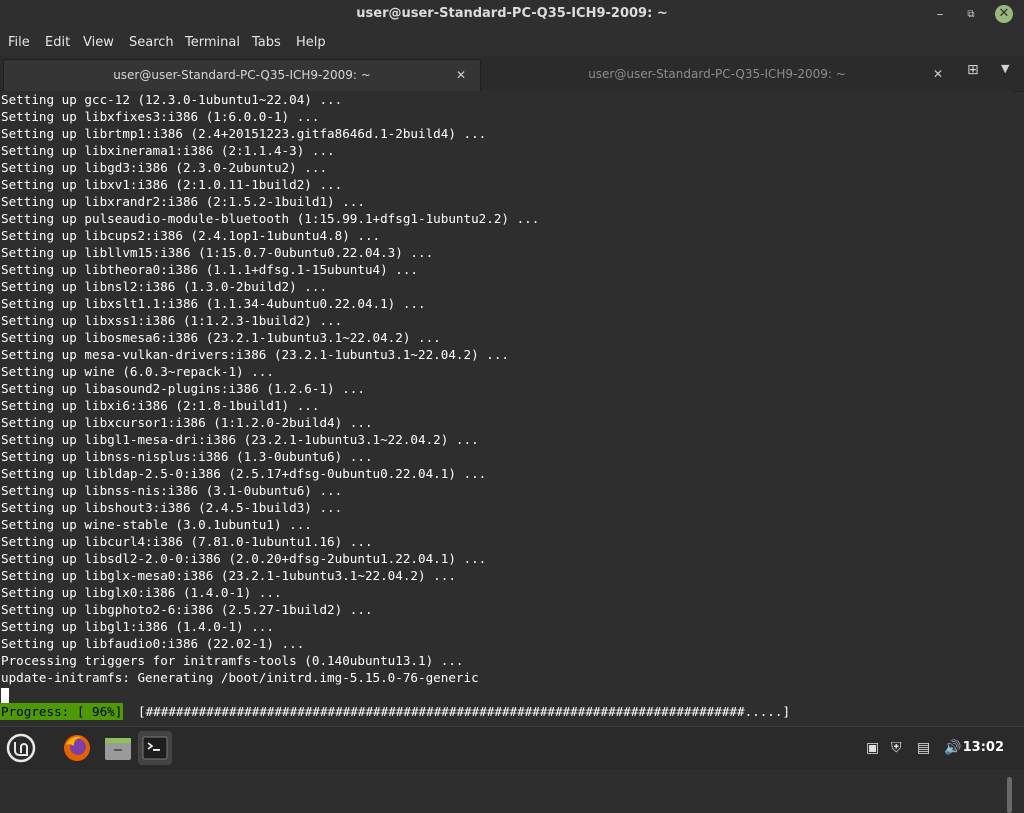 The image size is (1024, 813). I want to click on window-title: user@user-Standard-PC-Q35-ICH9-2009: ~, so click(512, 13).